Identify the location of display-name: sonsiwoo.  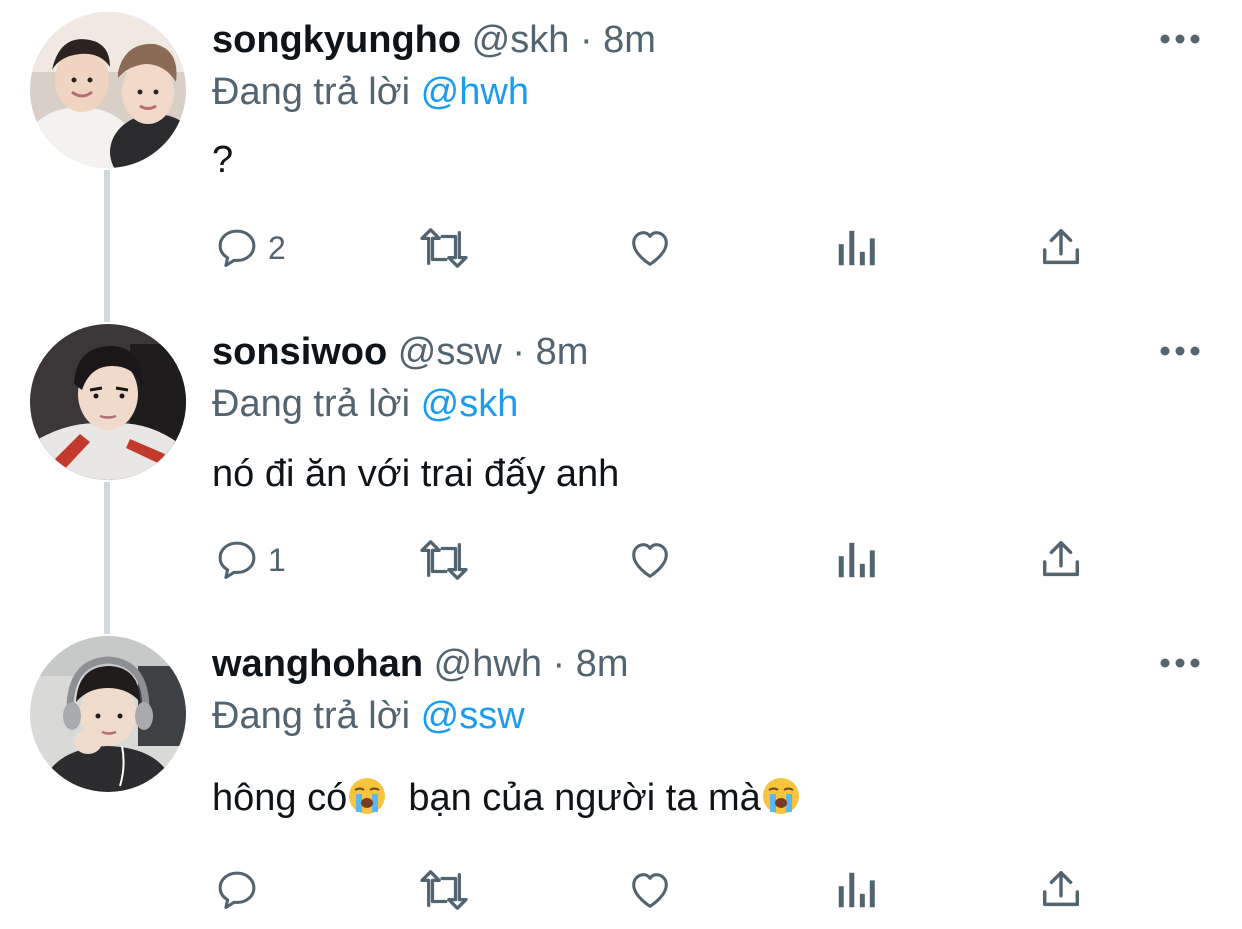
(299, 352).